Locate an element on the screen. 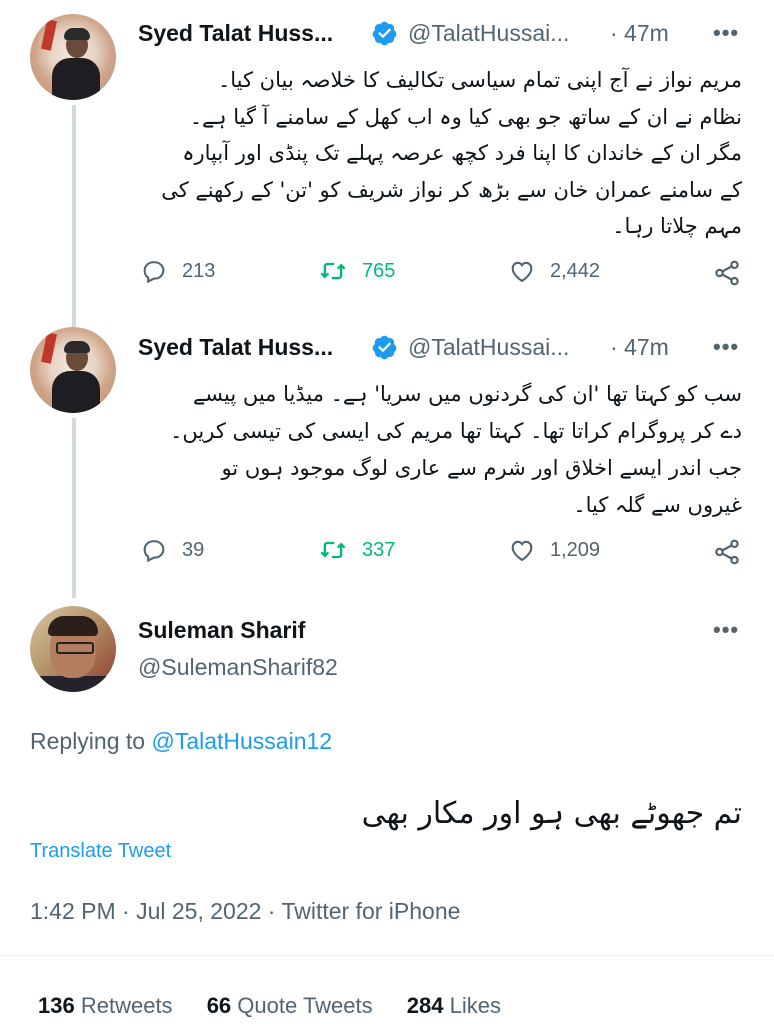  quote-tweets-stat: 66 Quote Tweets is located at coordinates (290, 1005).